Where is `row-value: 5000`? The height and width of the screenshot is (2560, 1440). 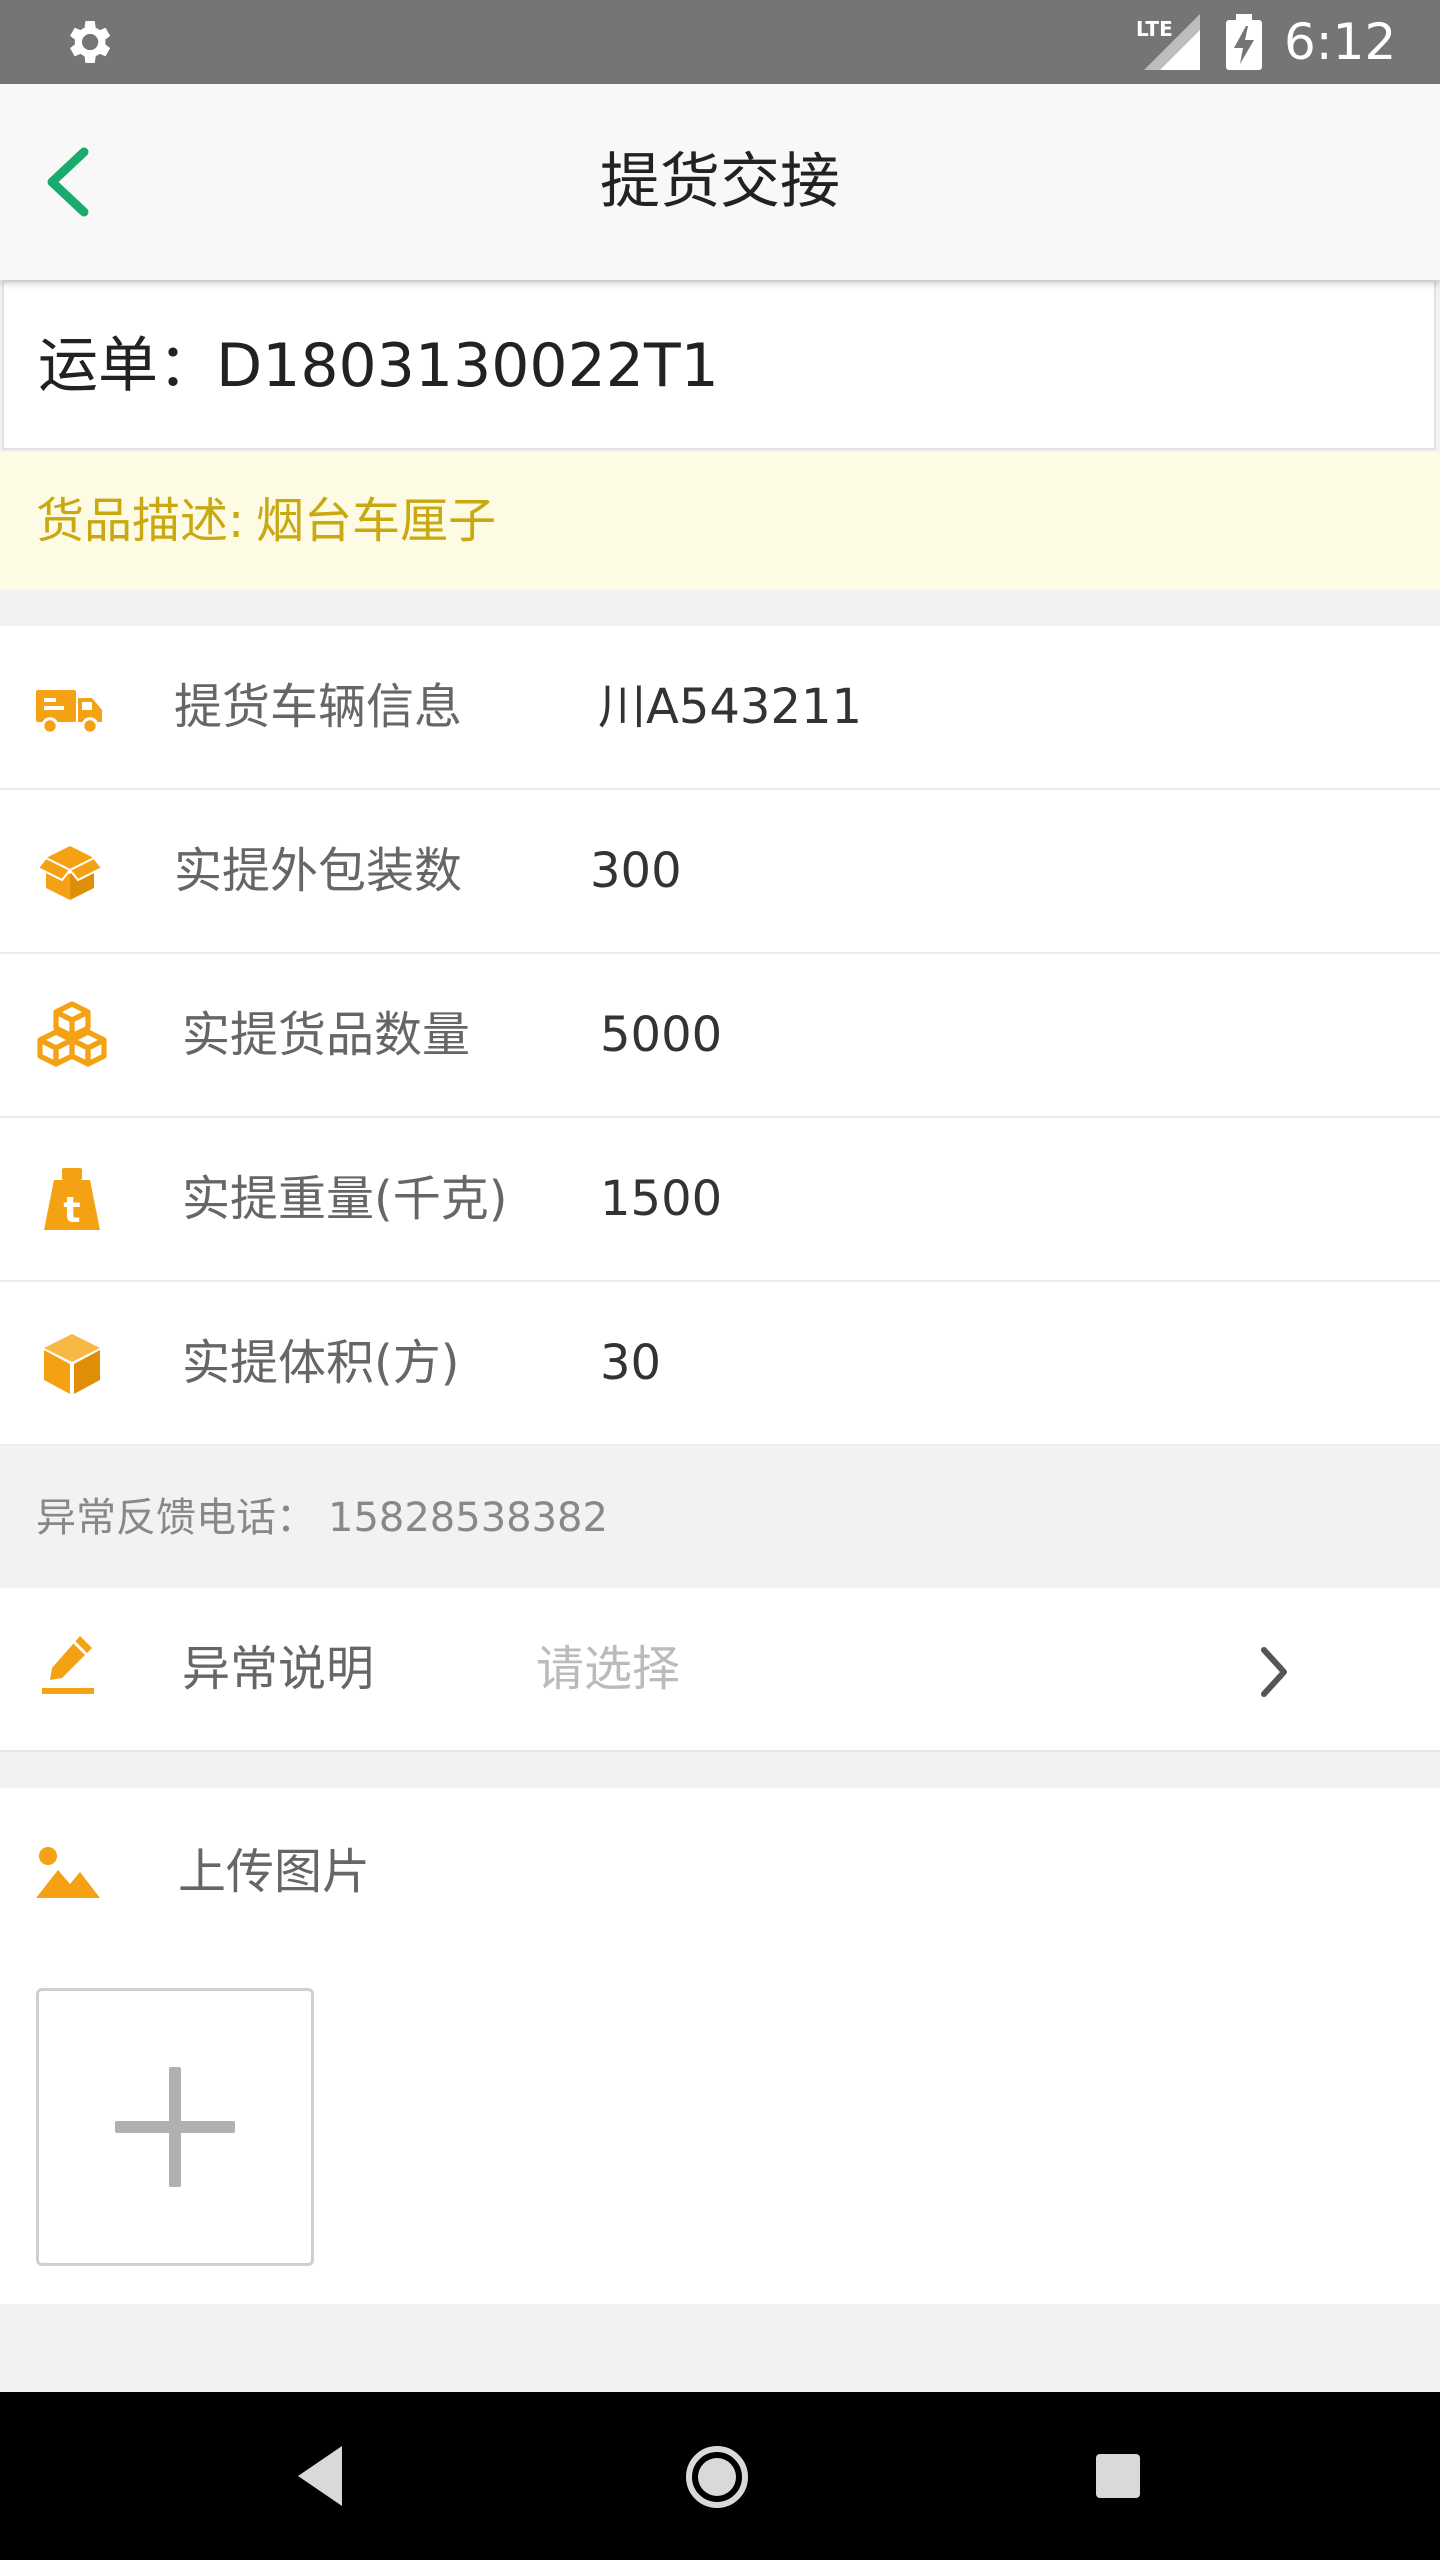 row-value: 5000 is located at coordinates (661, 1035).